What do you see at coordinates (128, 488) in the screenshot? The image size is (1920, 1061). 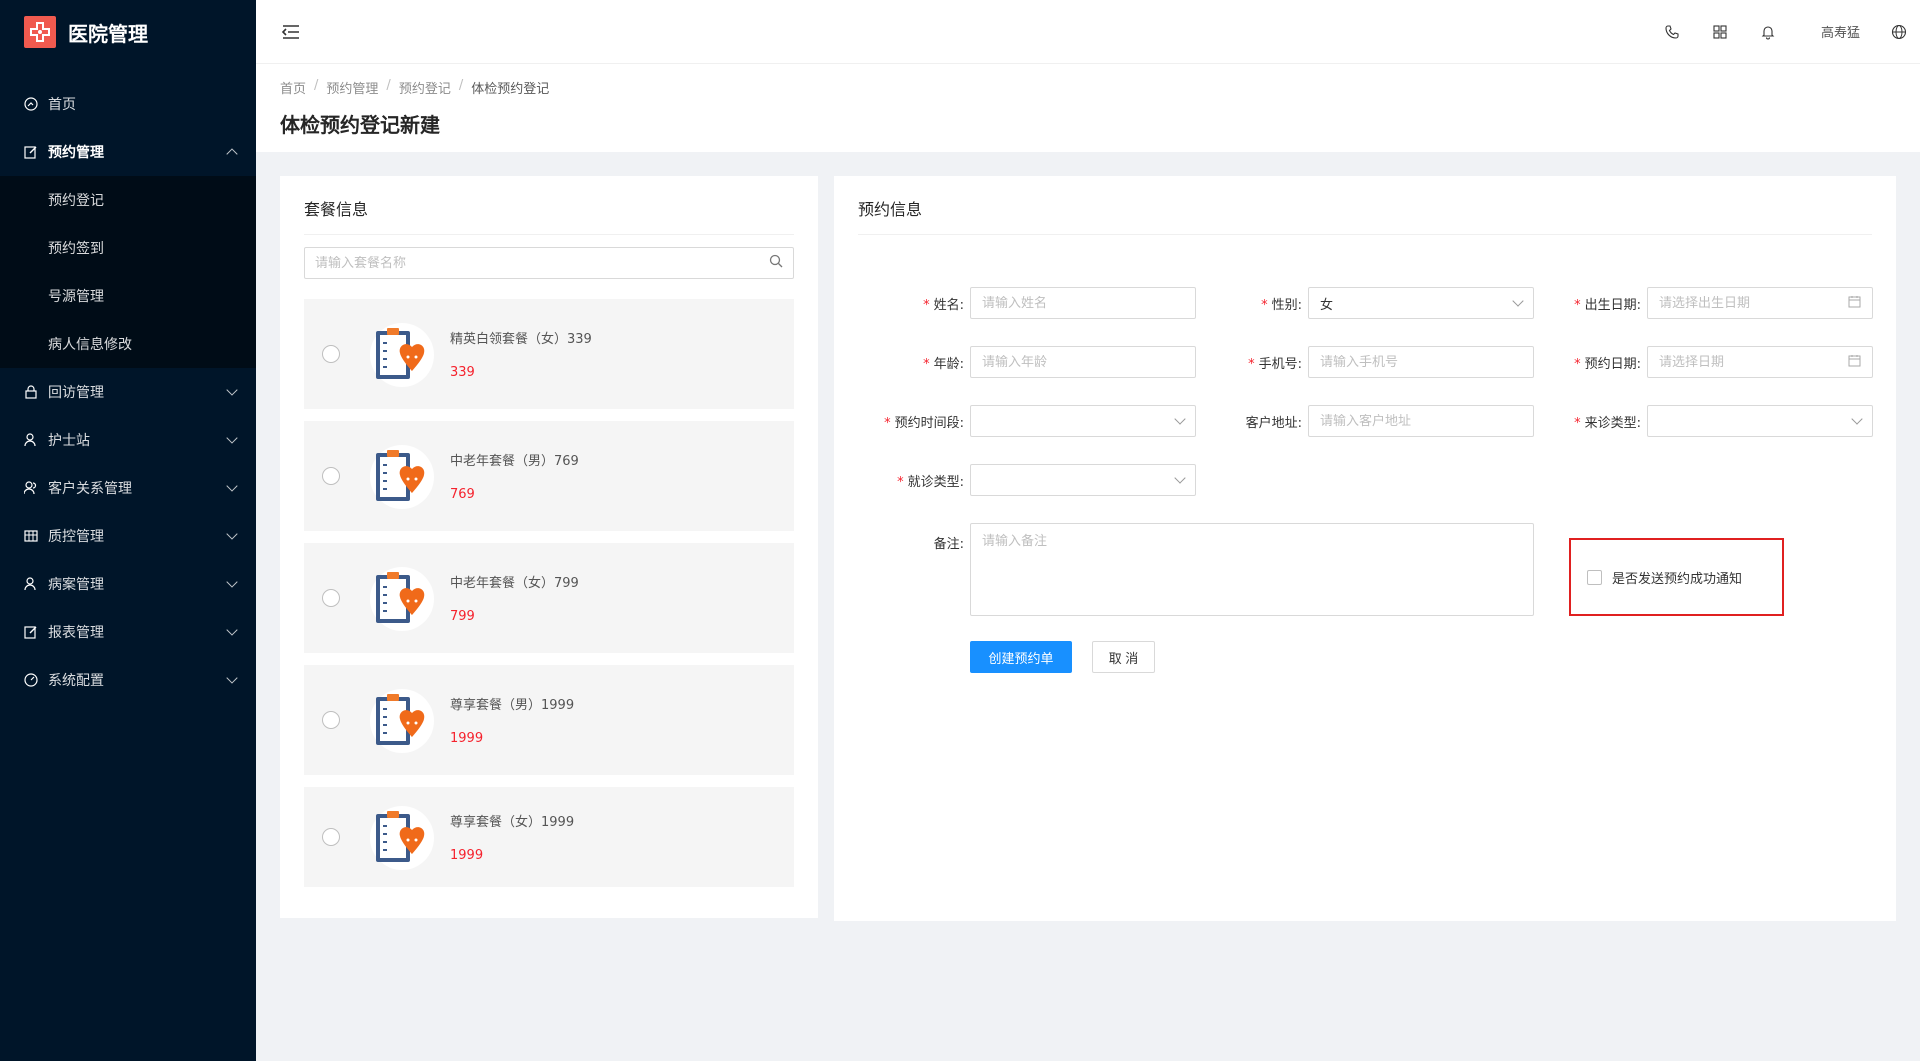 I see `sidebar-item-crm: 客户关系管理` at bounding box center [128, 488].